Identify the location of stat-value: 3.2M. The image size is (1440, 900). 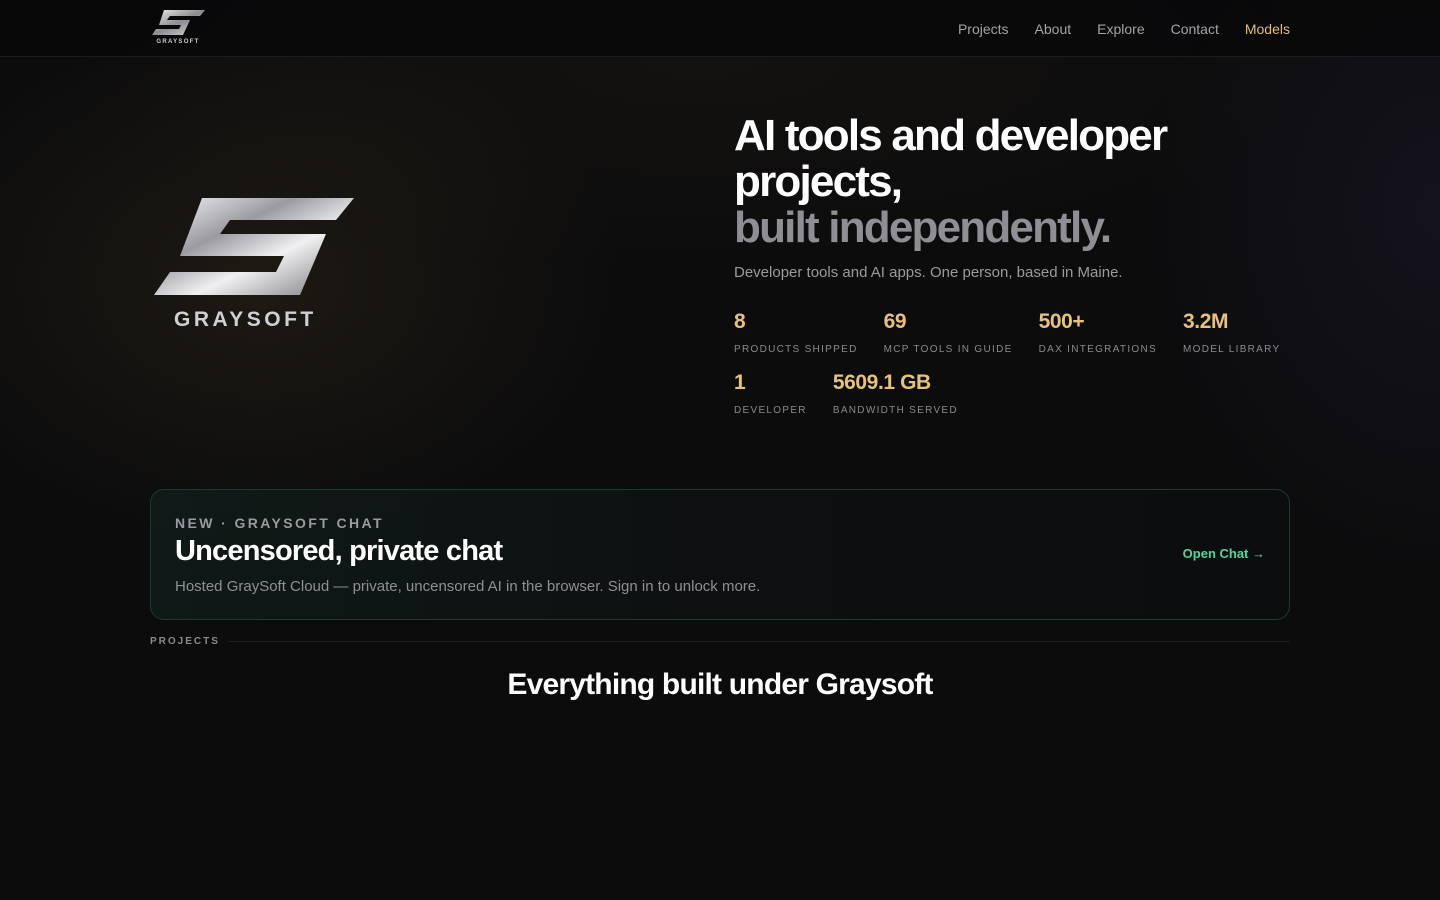
(1205, 321).